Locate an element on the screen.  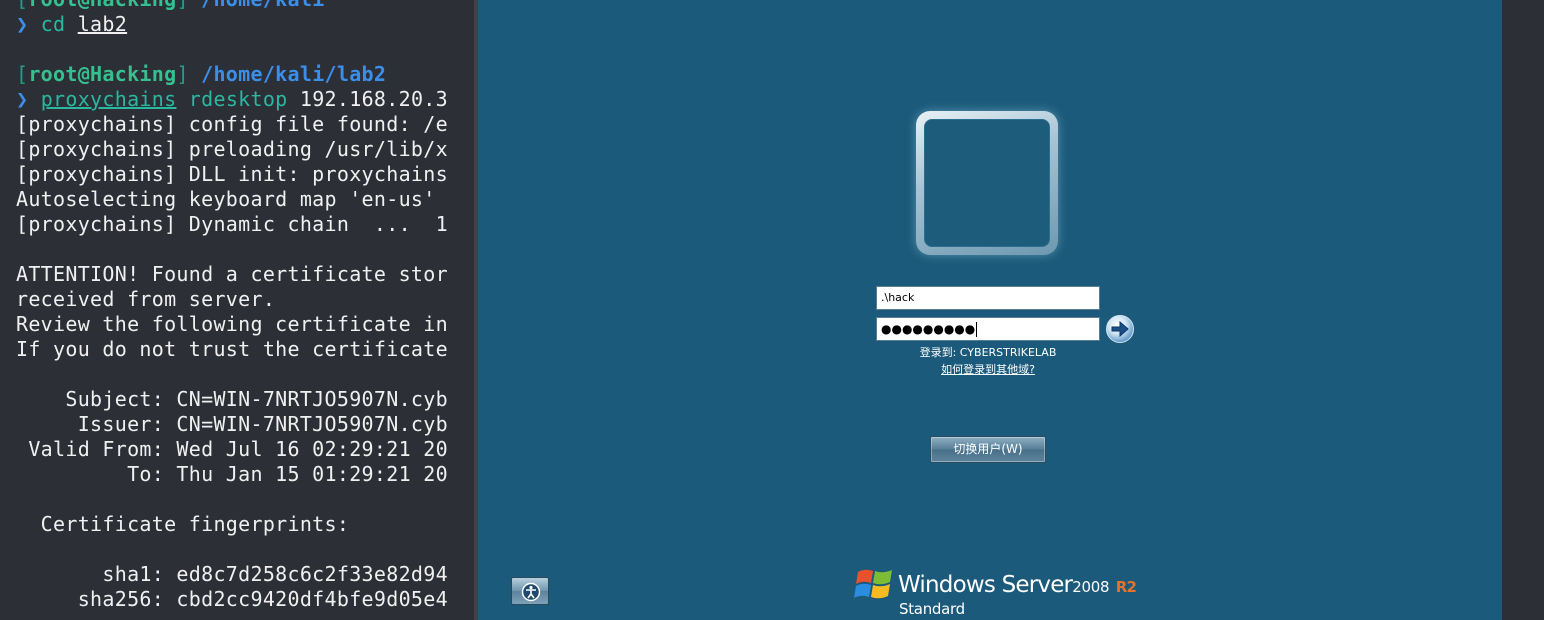
right-edge-panel is located at coordinates (1523, 310).